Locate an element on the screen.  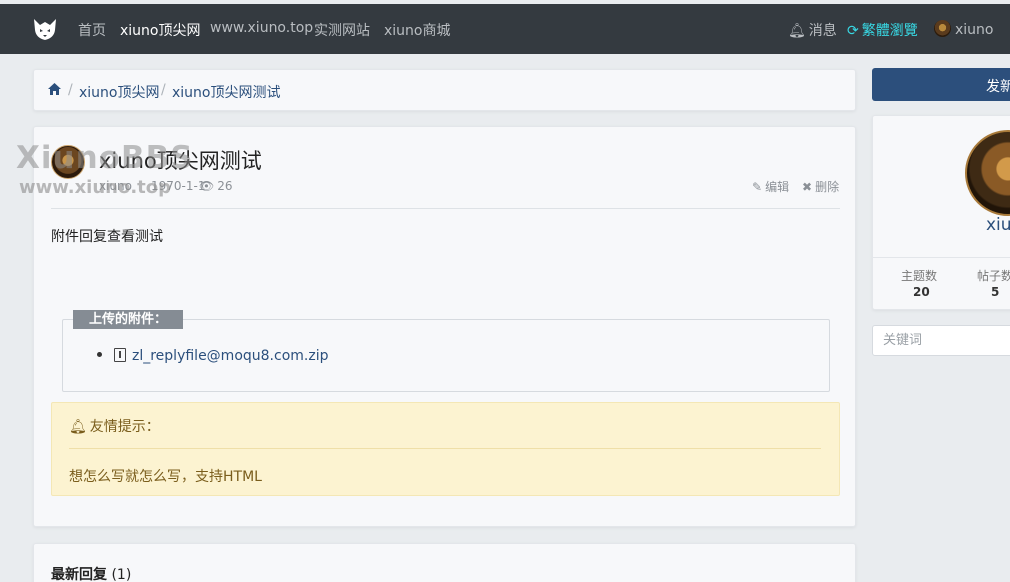
topics-value: 20 is located at coordinates (921, 292).